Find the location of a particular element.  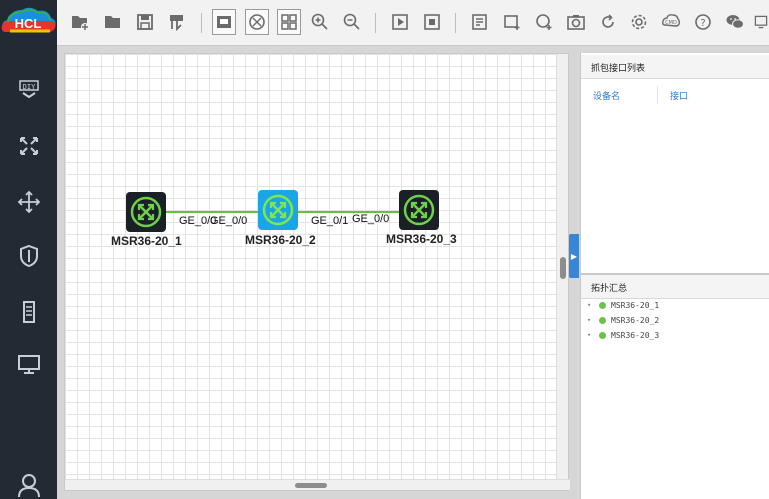

diy-icon: DIY is located at coordinates (28, 89).